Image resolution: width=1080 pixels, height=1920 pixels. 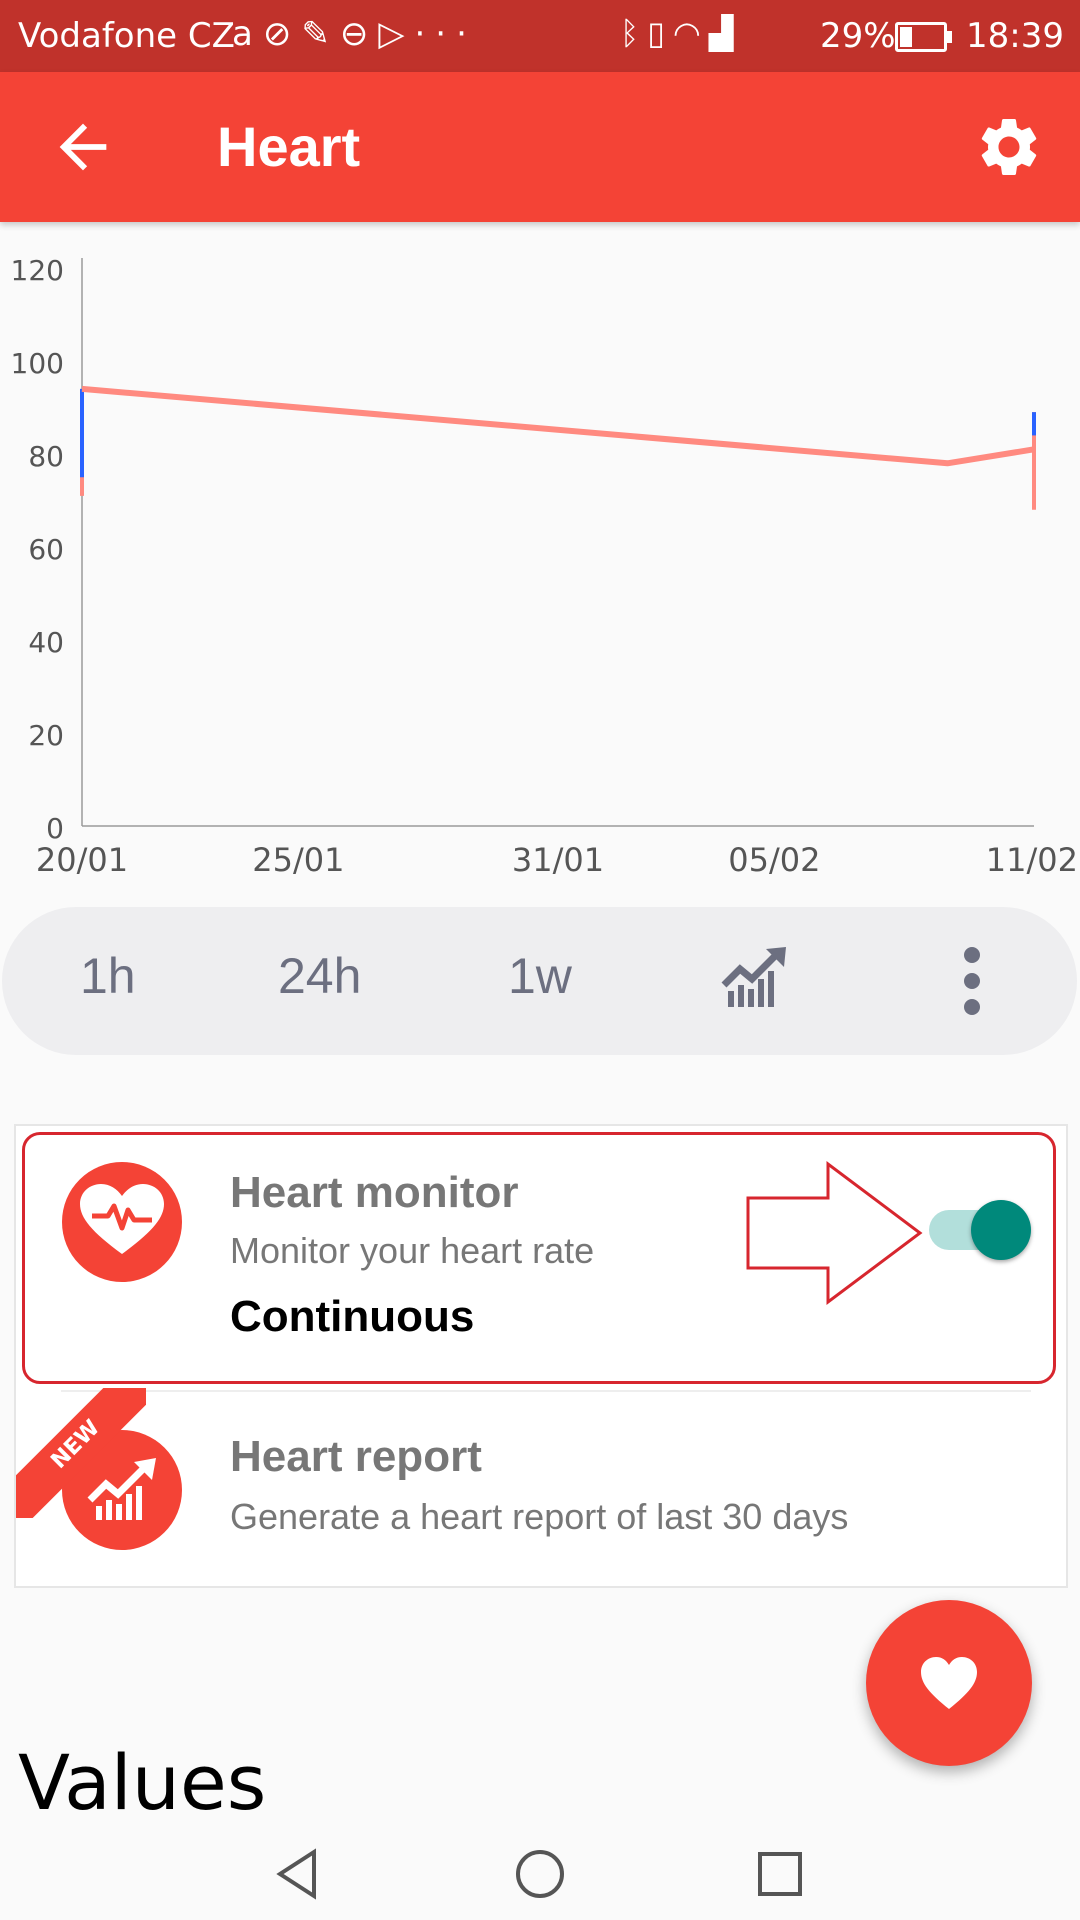 What do you see at coordinates (282, 34) in the screenshot?
I see `alarm-off-icon: ⊘` at bounding box center [282, 34].